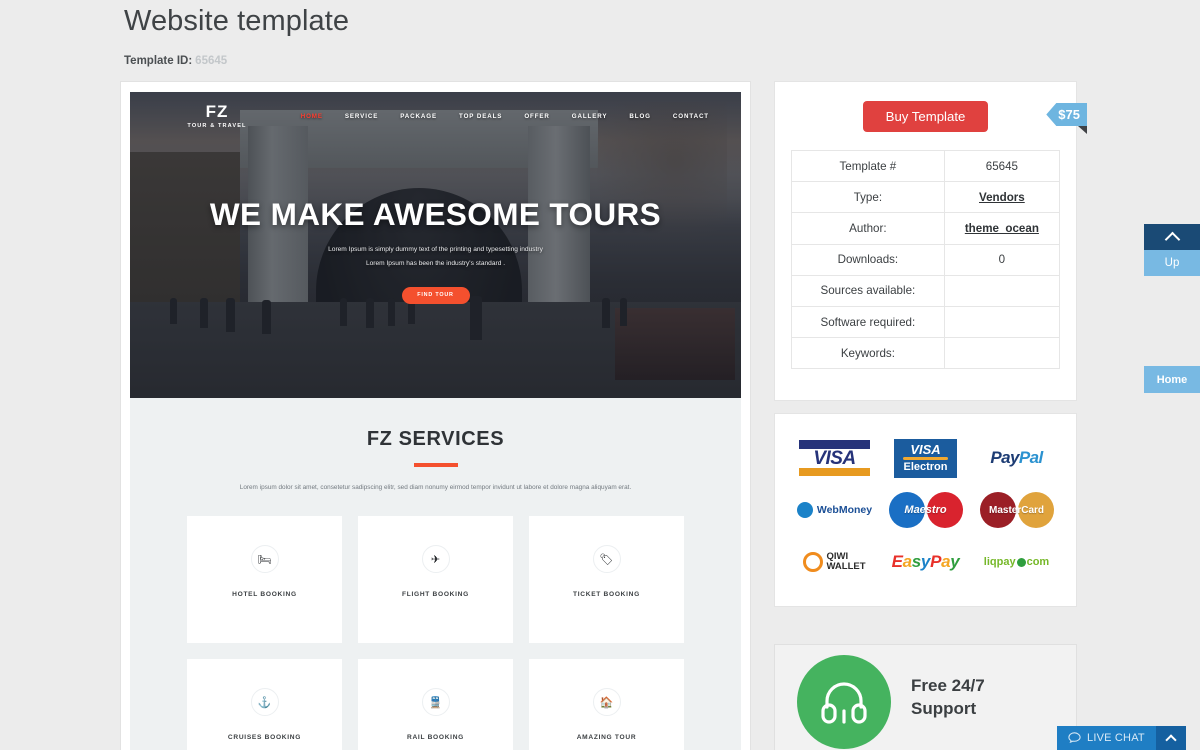 Image resolution: width=1200 pixels, height=750 pixels. Describe the element at coordinates (926, 228) in the screenshot. I see `table-row: Author: theme_ocean` at that location.